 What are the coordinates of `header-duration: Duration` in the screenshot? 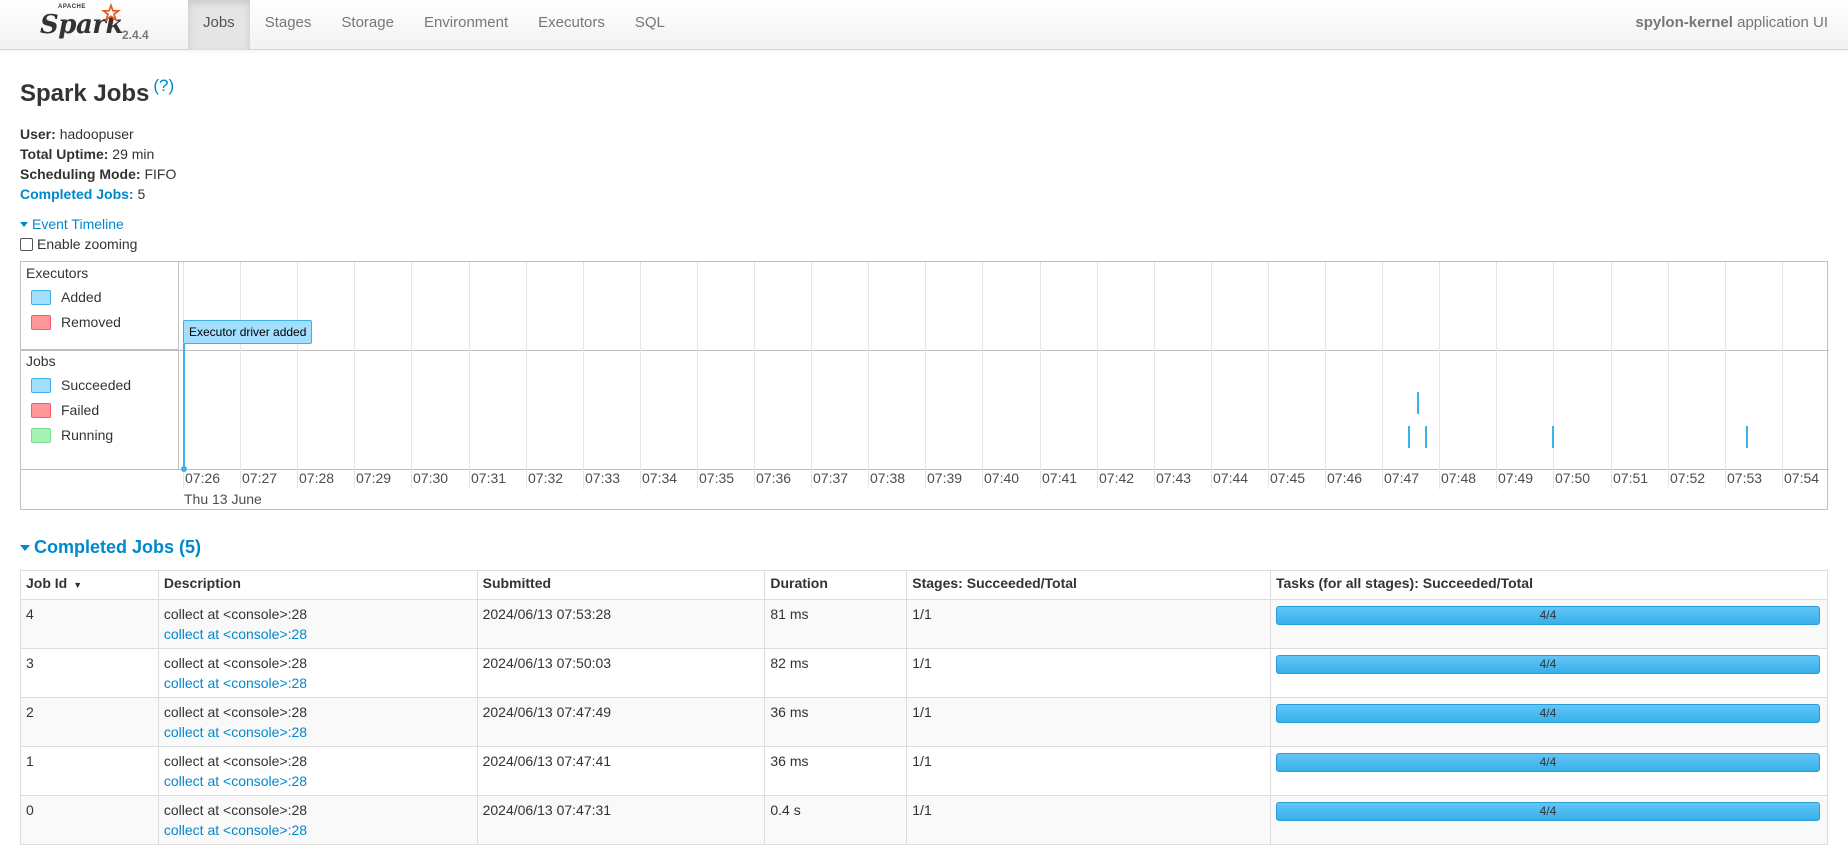 It's located at (836, 585).